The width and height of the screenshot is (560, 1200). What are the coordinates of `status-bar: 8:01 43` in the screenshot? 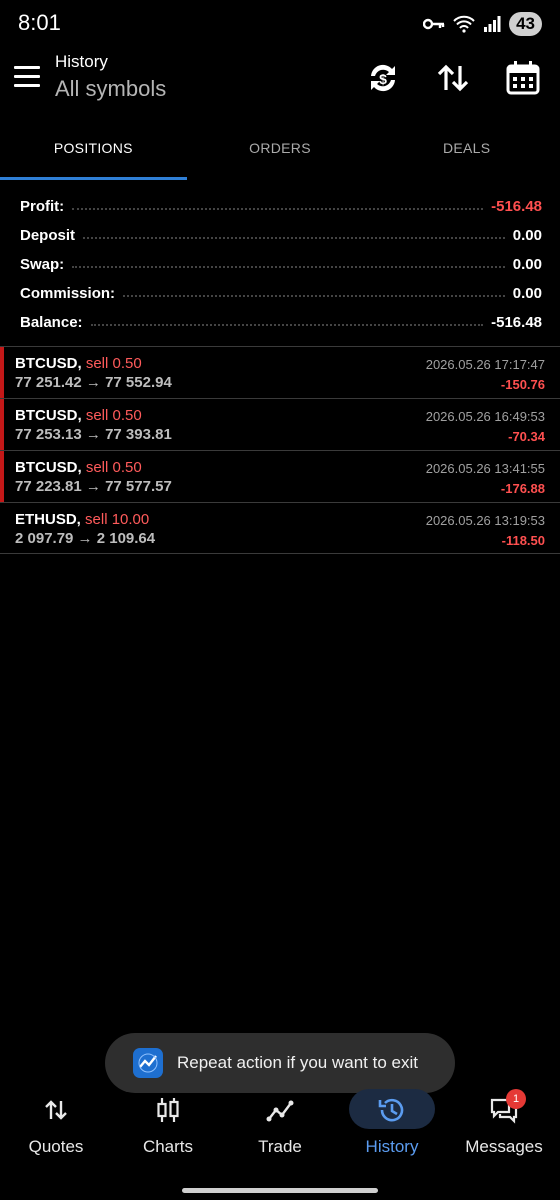 It's located at (280, 24).